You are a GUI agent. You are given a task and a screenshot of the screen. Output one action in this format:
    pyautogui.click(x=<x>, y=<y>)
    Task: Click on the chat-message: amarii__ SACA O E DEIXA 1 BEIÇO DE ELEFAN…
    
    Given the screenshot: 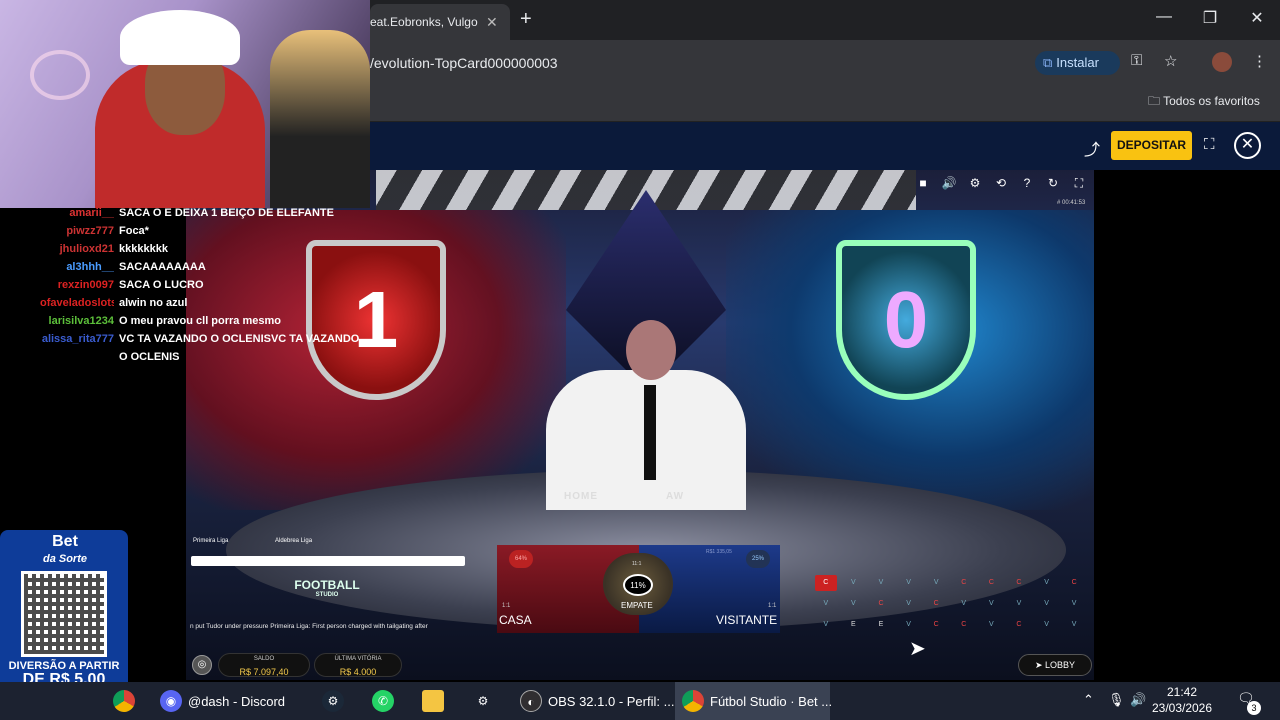 What is the action you would take?
    pyautogui.click(x=205, y=213)
    